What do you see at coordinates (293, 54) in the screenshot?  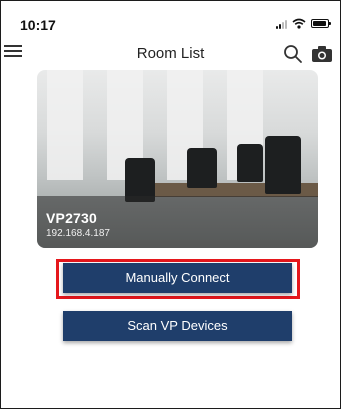 I see `search-icon` at bounding box center [293, 54].